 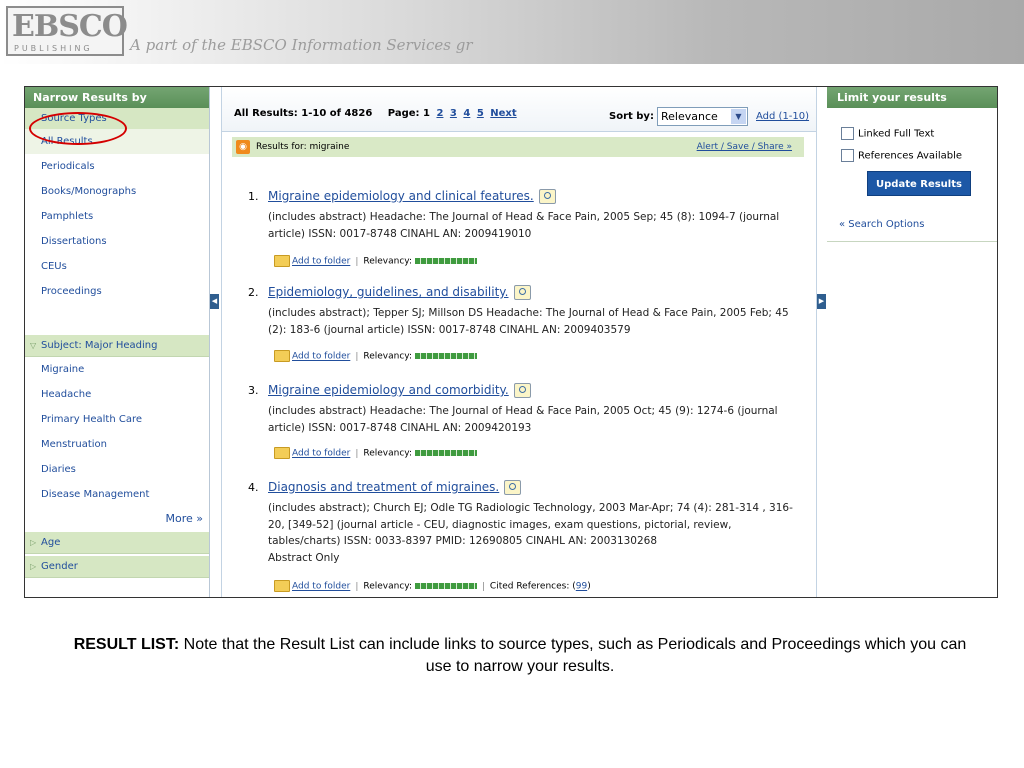 I want to click on facet-item-pamphlets: Pamphlets, so click(x=117, y=216).